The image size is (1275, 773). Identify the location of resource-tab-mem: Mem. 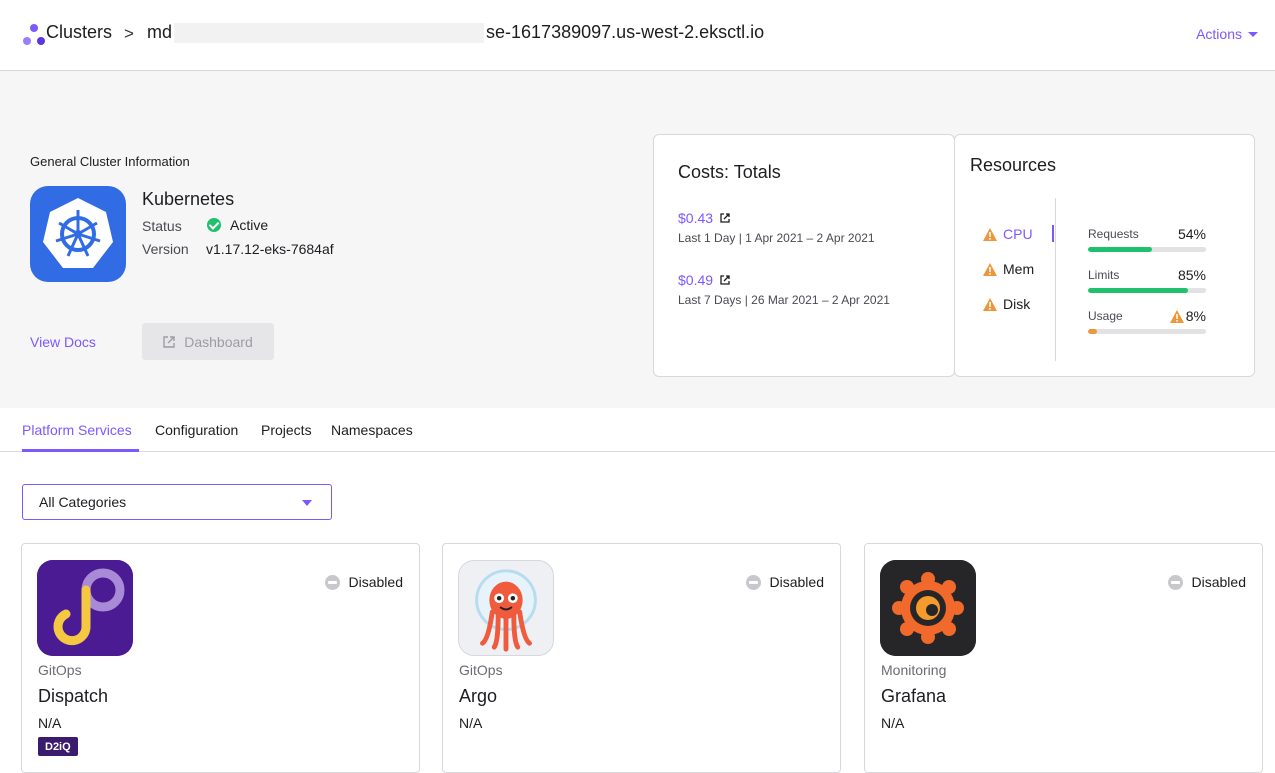
(1008, 269).